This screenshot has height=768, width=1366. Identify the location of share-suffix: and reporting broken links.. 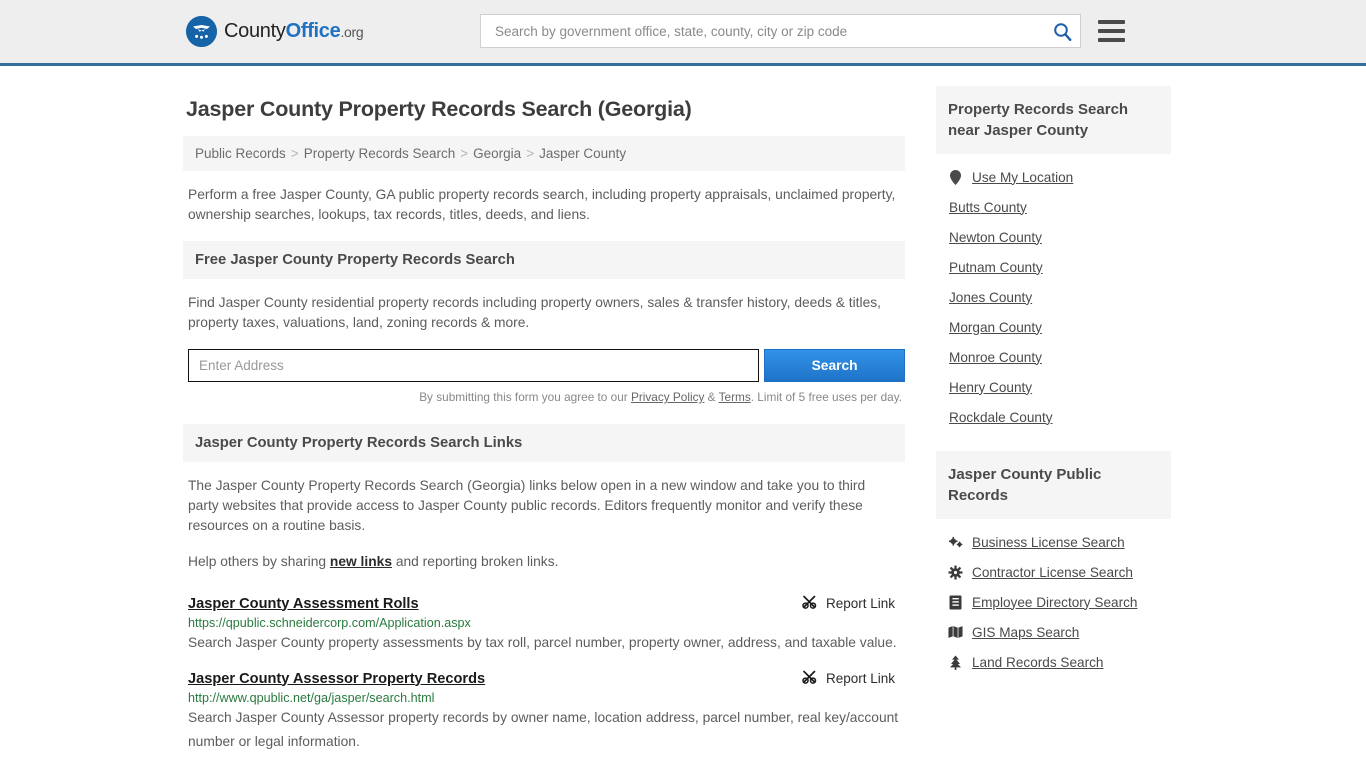
(475, 561).